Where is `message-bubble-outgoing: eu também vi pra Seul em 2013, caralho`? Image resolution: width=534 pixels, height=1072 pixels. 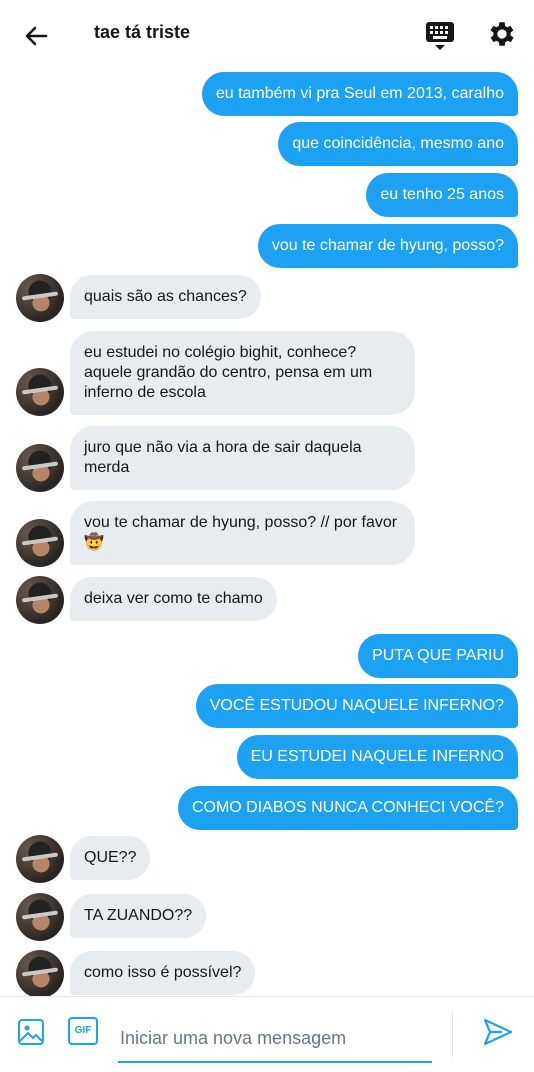 message-bubble-outgoing: eu também vi pra Seul em 2013, caralho is located at coordinates (359, 94).